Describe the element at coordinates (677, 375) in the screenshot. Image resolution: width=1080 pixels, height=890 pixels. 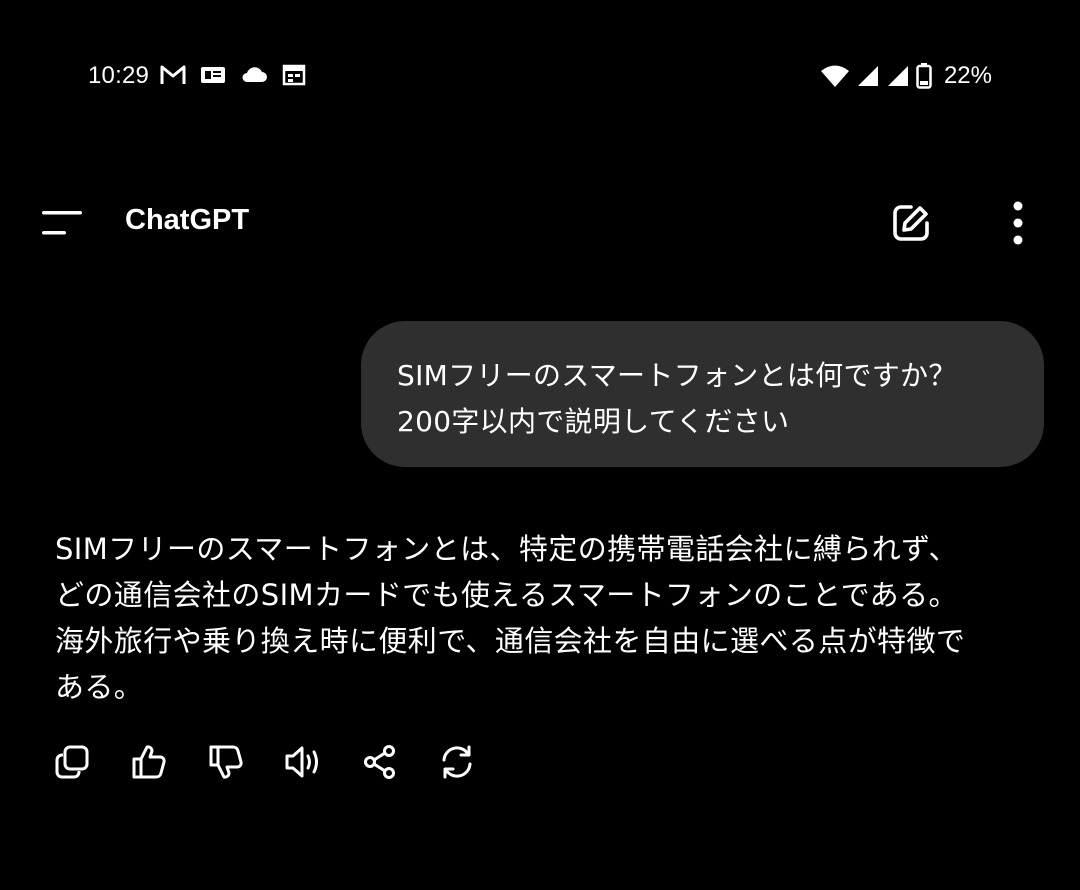
I see `user-message-line: SIMフリーのスマートフォンとは何ですか？` at that location.